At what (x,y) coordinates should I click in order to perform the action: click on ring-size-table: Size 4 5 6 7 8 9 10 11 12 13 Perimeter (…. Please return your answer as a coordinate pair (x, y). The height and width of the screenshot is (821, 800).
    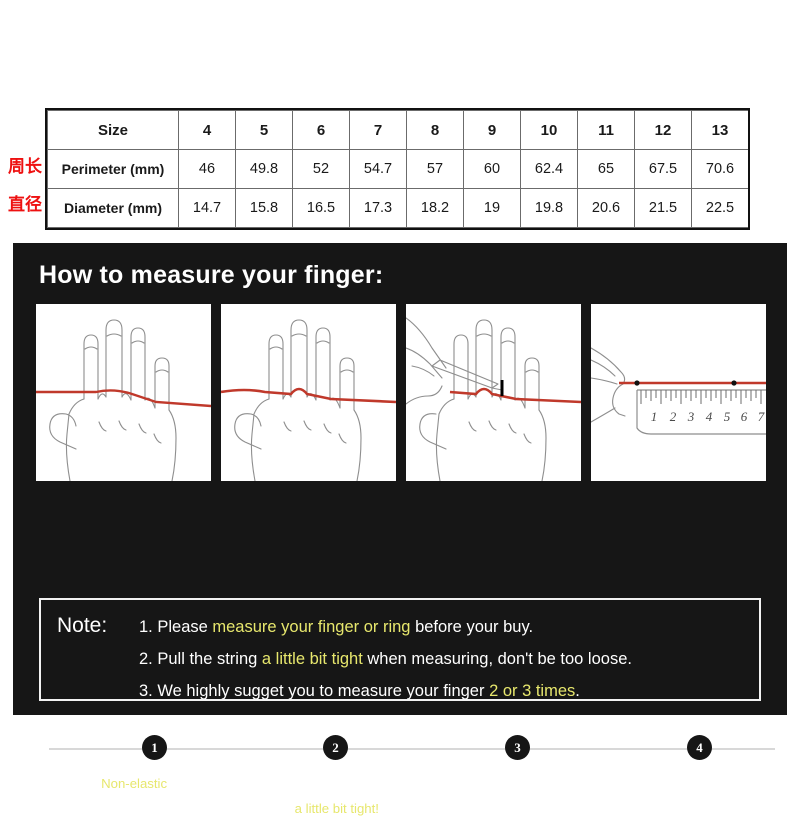
    Looking at the image, I should click on (397, 169).